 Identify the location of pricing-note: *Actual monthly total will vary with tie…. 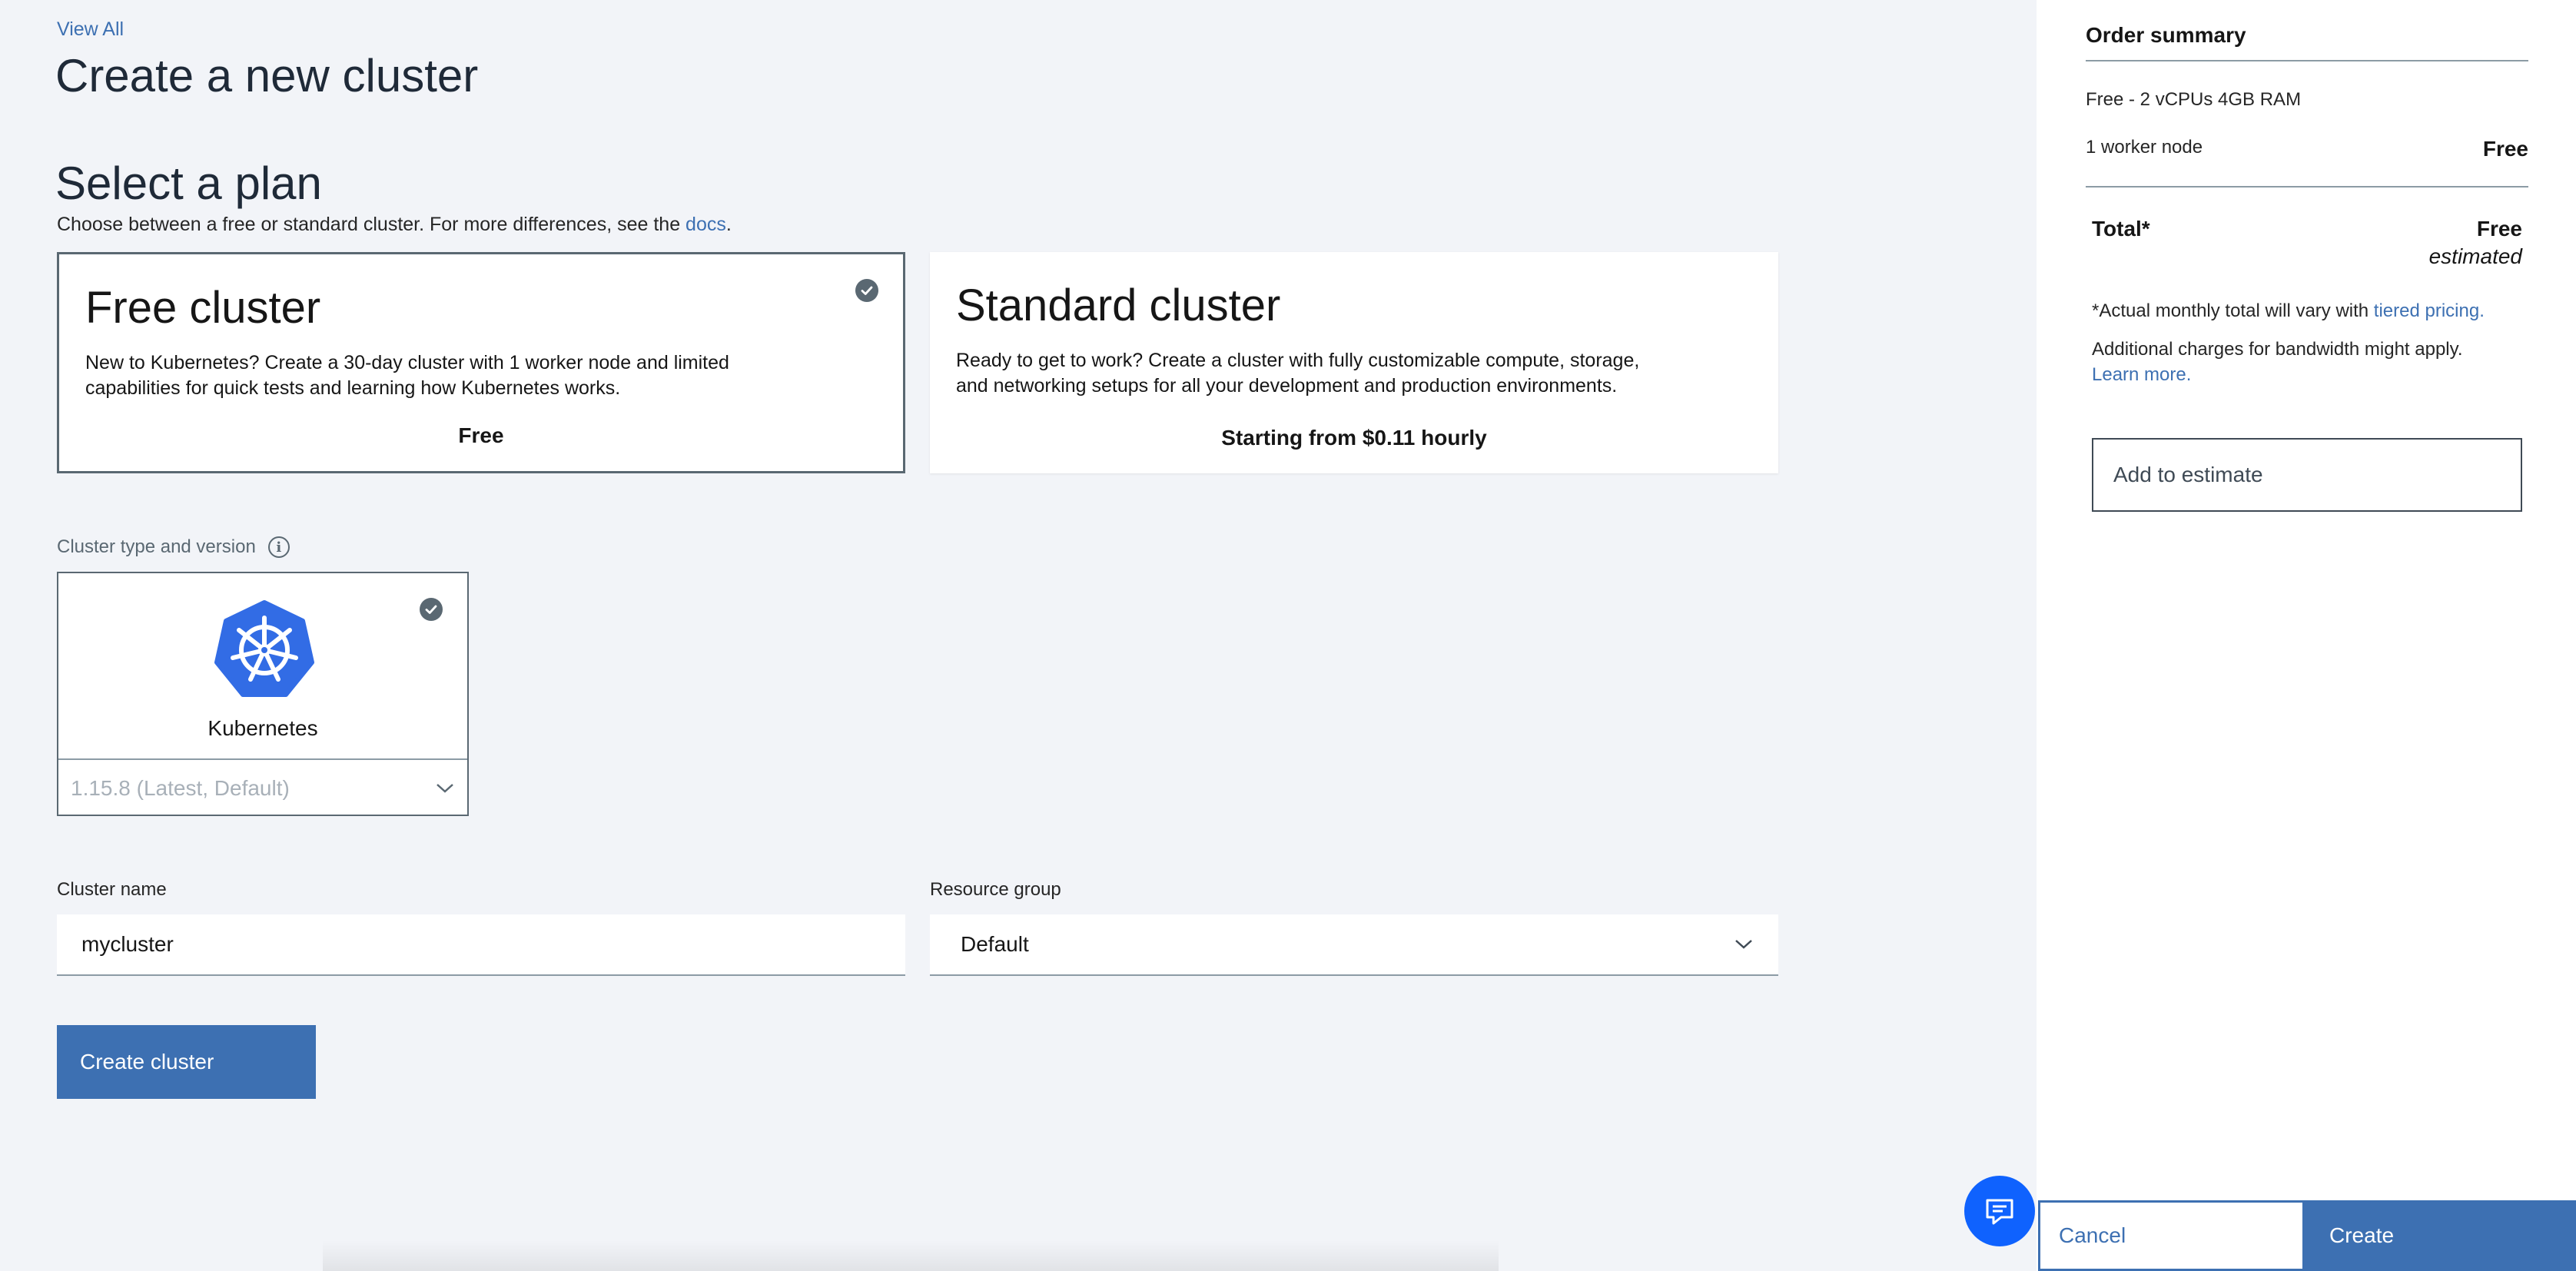
(2315, 311).